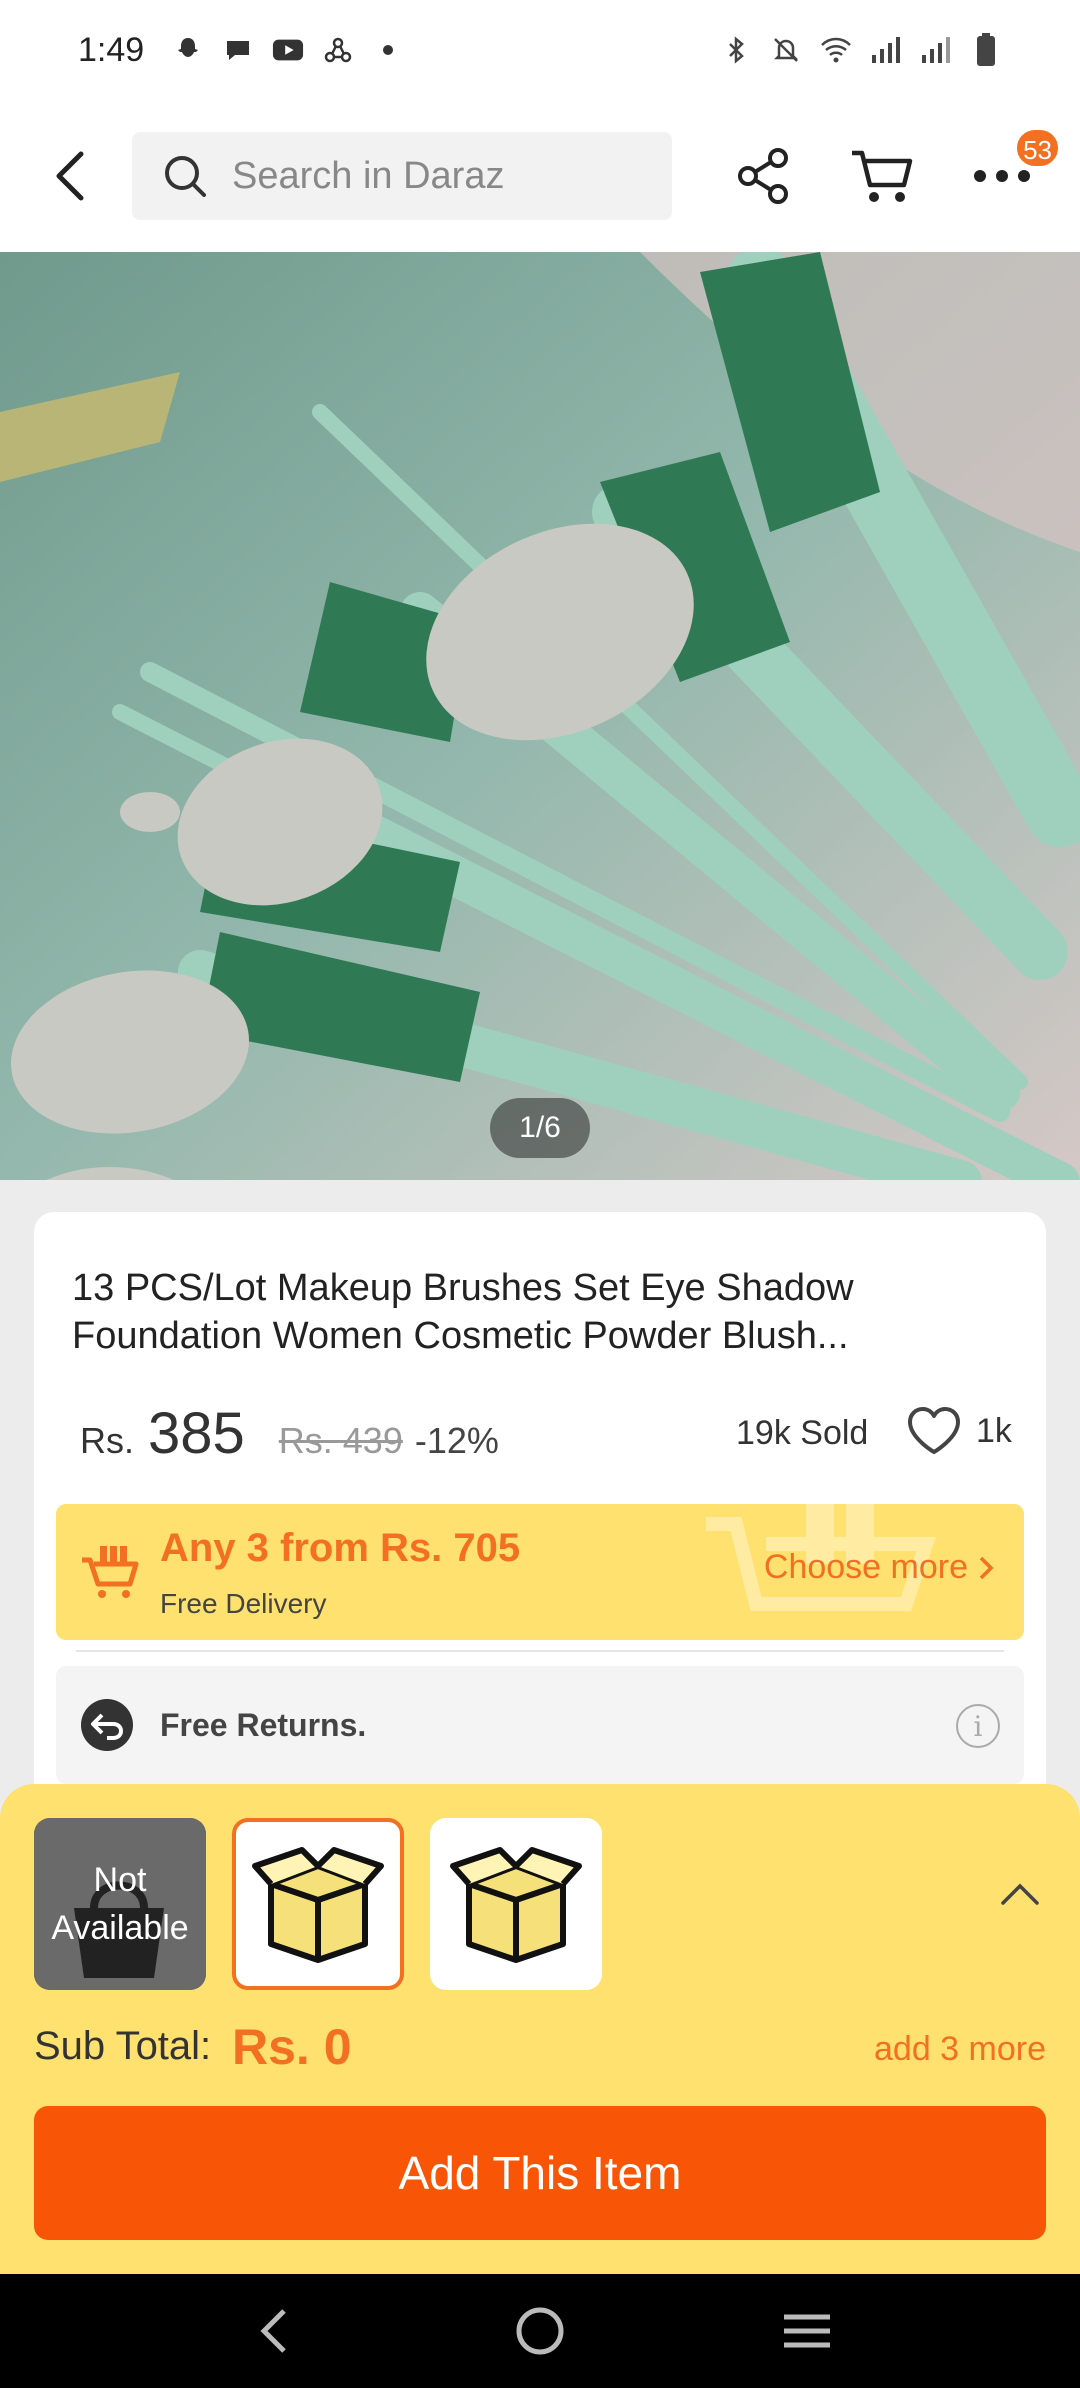 The height and width of the screenshot is (2388, 1080). I want to click on back-button, so click(71, 176).